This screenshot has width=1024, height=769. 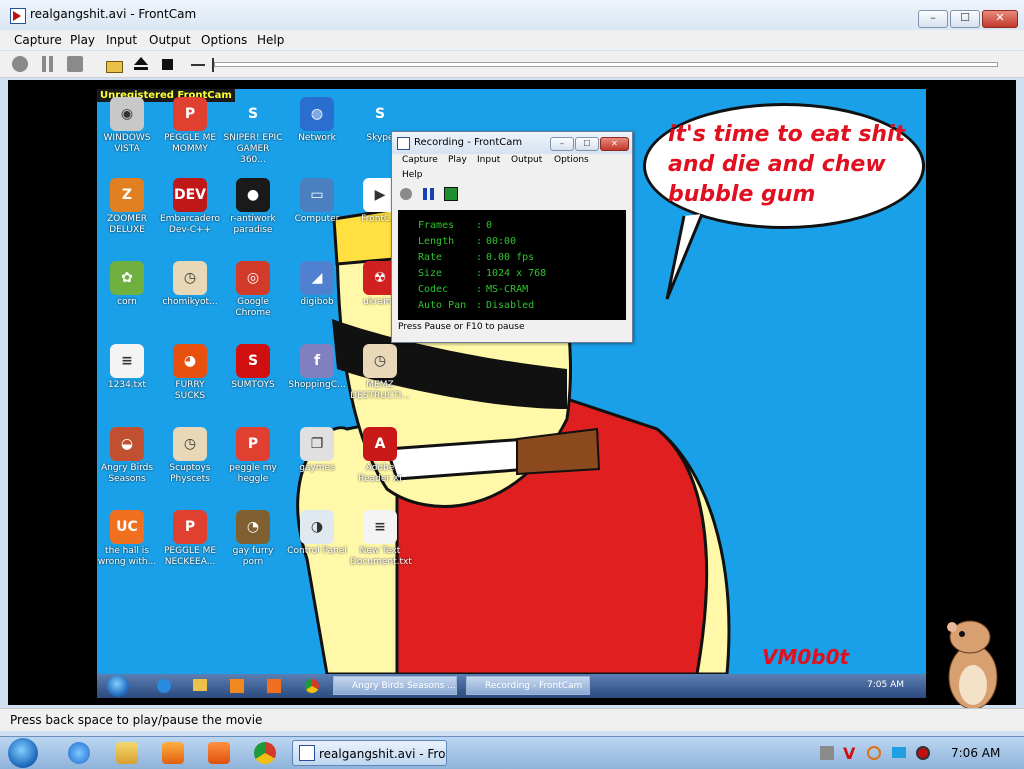 What do you see at coordinates (965, 19) in the screenshot?
I see `maximize-button: ☐` at bounding box center [965, 19].